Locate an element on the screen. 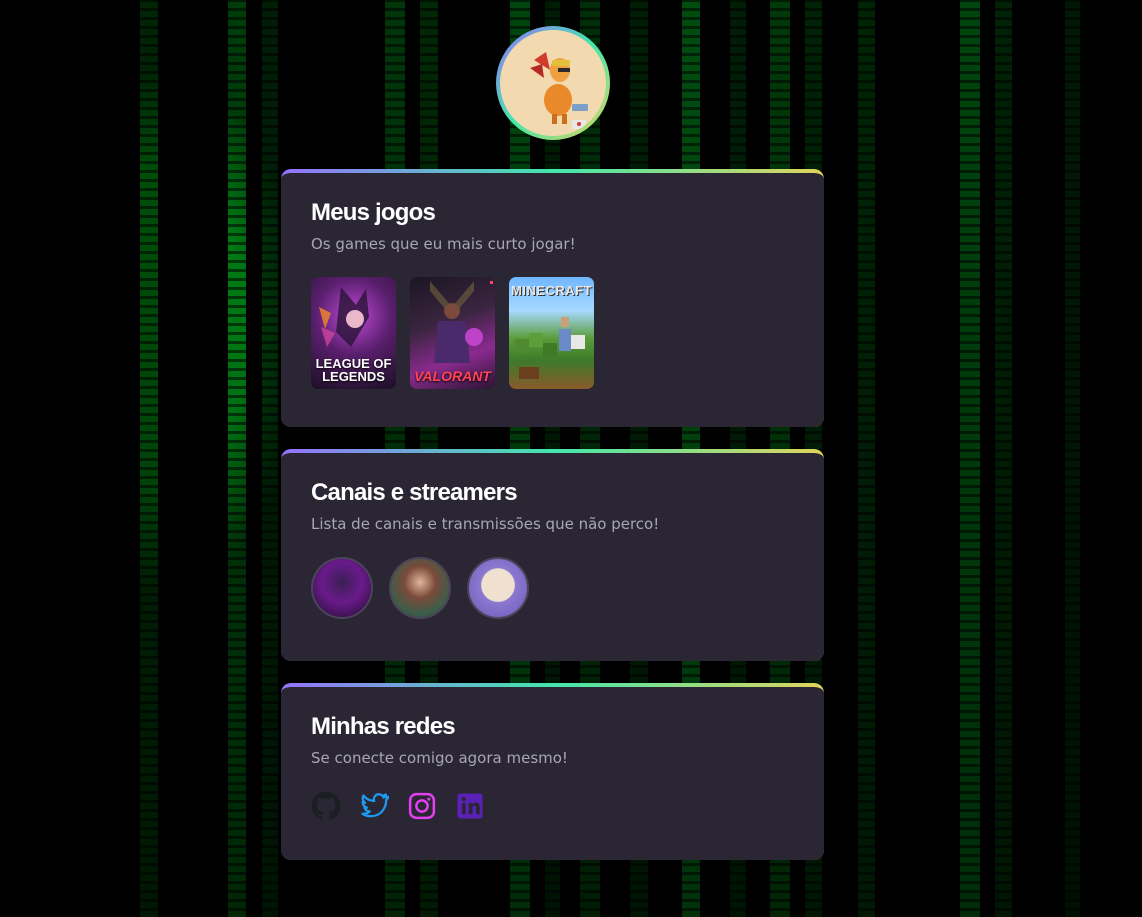 Image resolution: width=1142 pixels, height=917 pixels. instagram-link is located at coordinates (422, 806).